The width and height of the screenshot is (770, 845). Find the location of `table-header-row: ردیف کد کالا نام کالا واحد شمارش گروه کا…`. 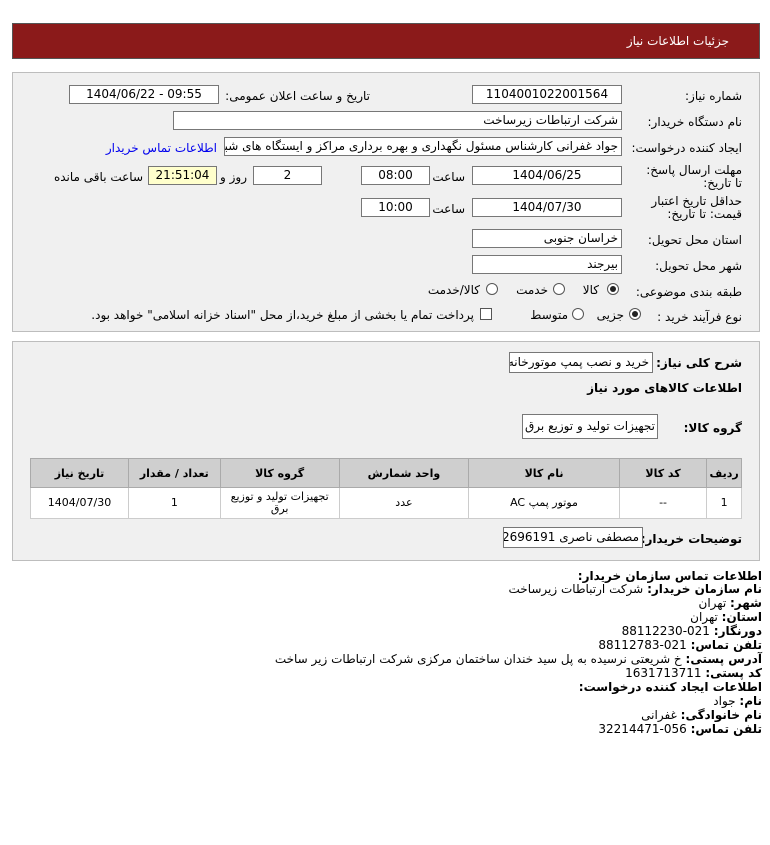

table-header-row: ردیف کد کالا نام کالا واحد شمارش گروه کا… is located at coordinates (385, 473).